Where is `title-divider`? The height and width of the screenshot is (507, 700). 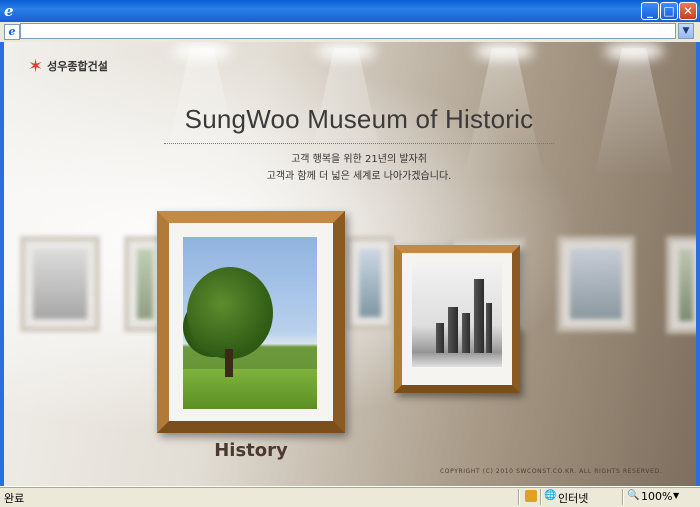
title-divider is located at coordinates (359, 143).